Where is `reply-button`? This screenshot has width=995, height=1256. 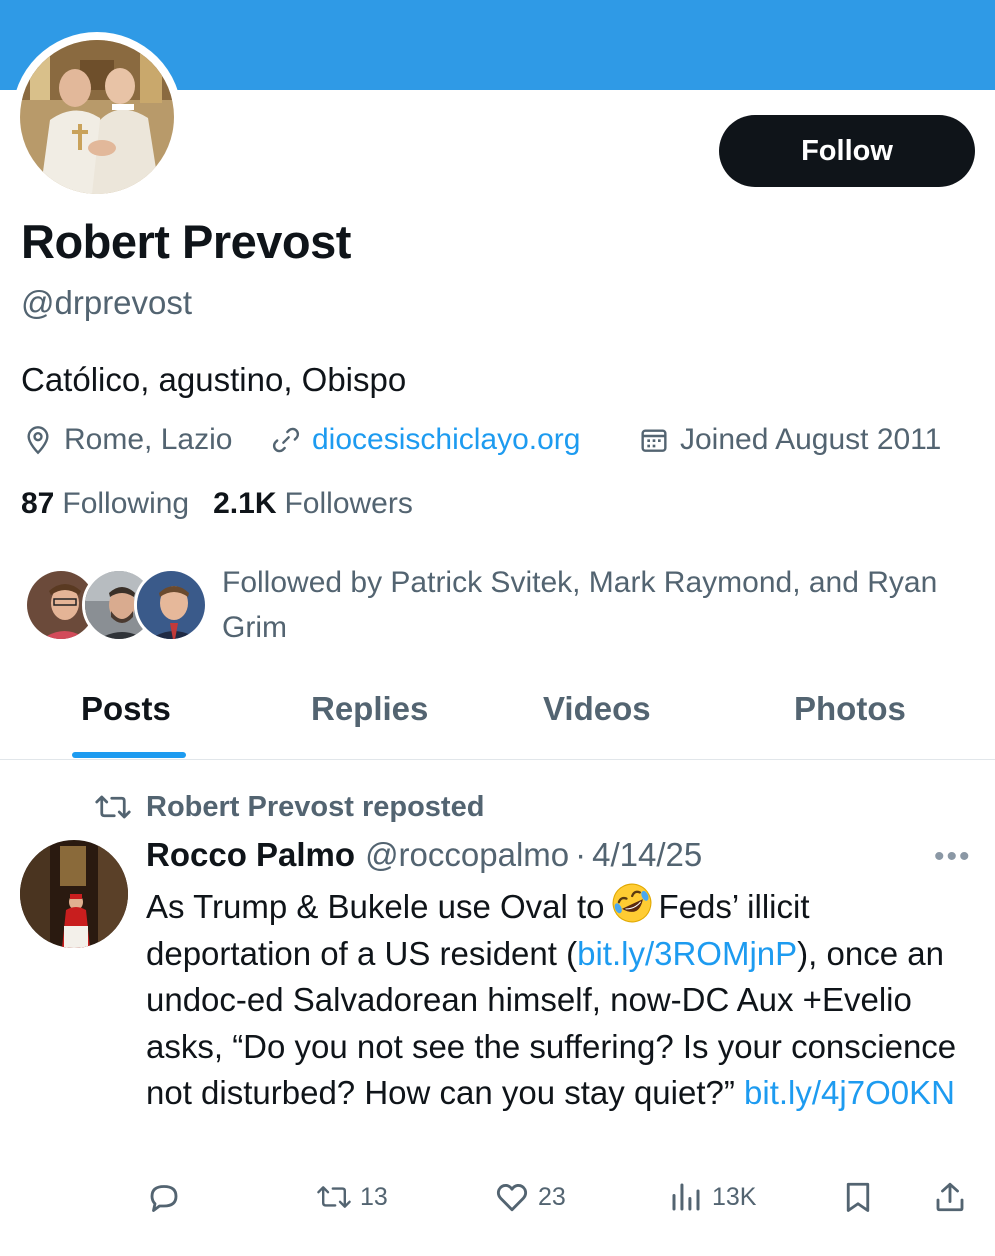
reply-button is located at coordinates (168, 1197).